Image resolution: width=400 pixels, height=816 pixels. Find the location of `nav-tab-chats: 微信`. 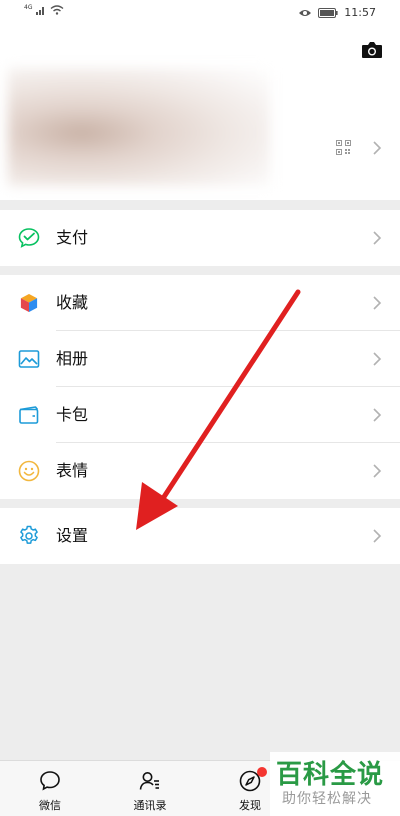

nav-tab-chats: 微信 is located at coordinates (50, 788).